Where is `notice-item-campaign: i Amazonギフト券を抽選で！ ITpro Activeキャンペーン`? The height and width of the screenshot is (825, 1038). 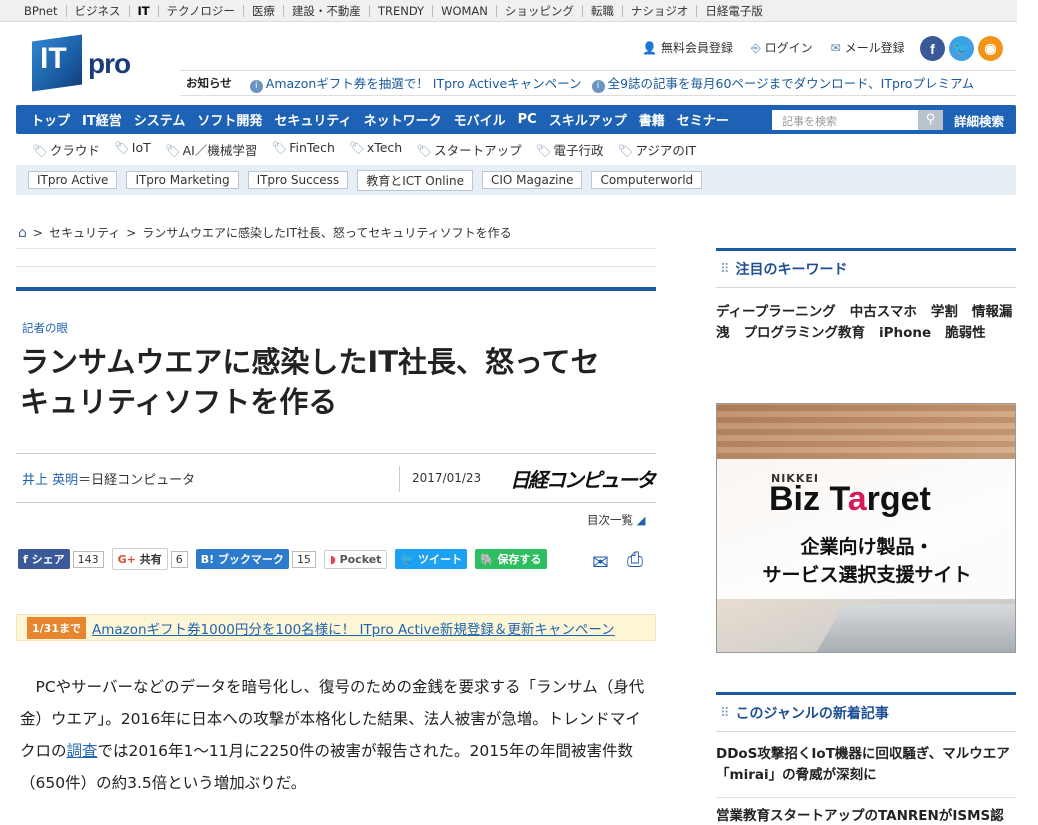 notice-item-campaign: i Amazonギフト券を抽選で！ ITpro Activeキャンペーン is located at coordinates (415, 83).